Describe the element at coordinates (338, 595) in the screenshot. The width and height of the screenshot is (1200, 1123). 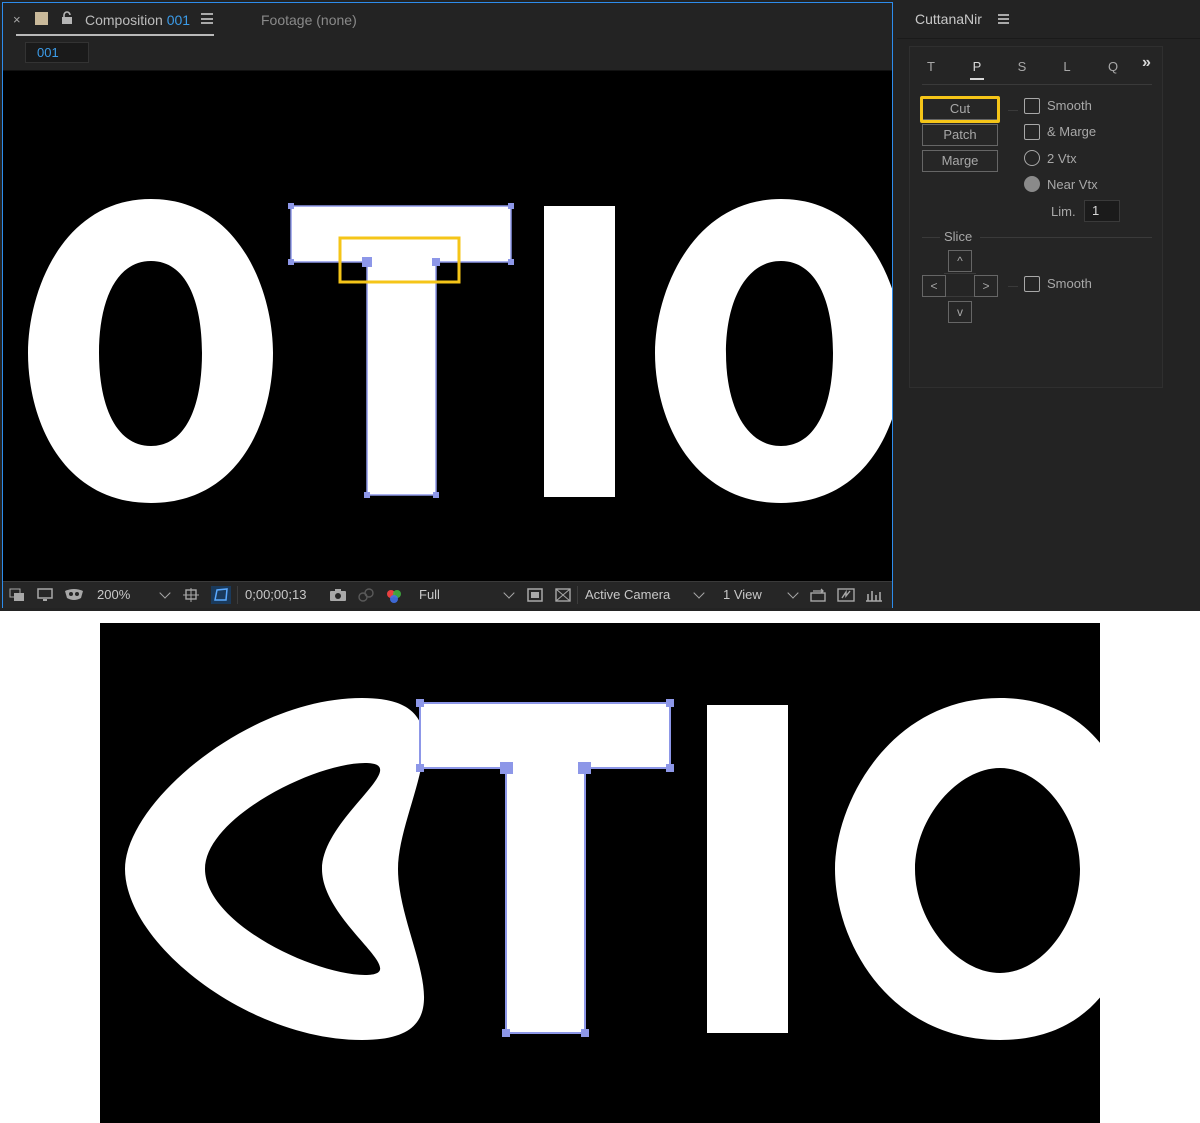
I see `camera-icon` at that location.